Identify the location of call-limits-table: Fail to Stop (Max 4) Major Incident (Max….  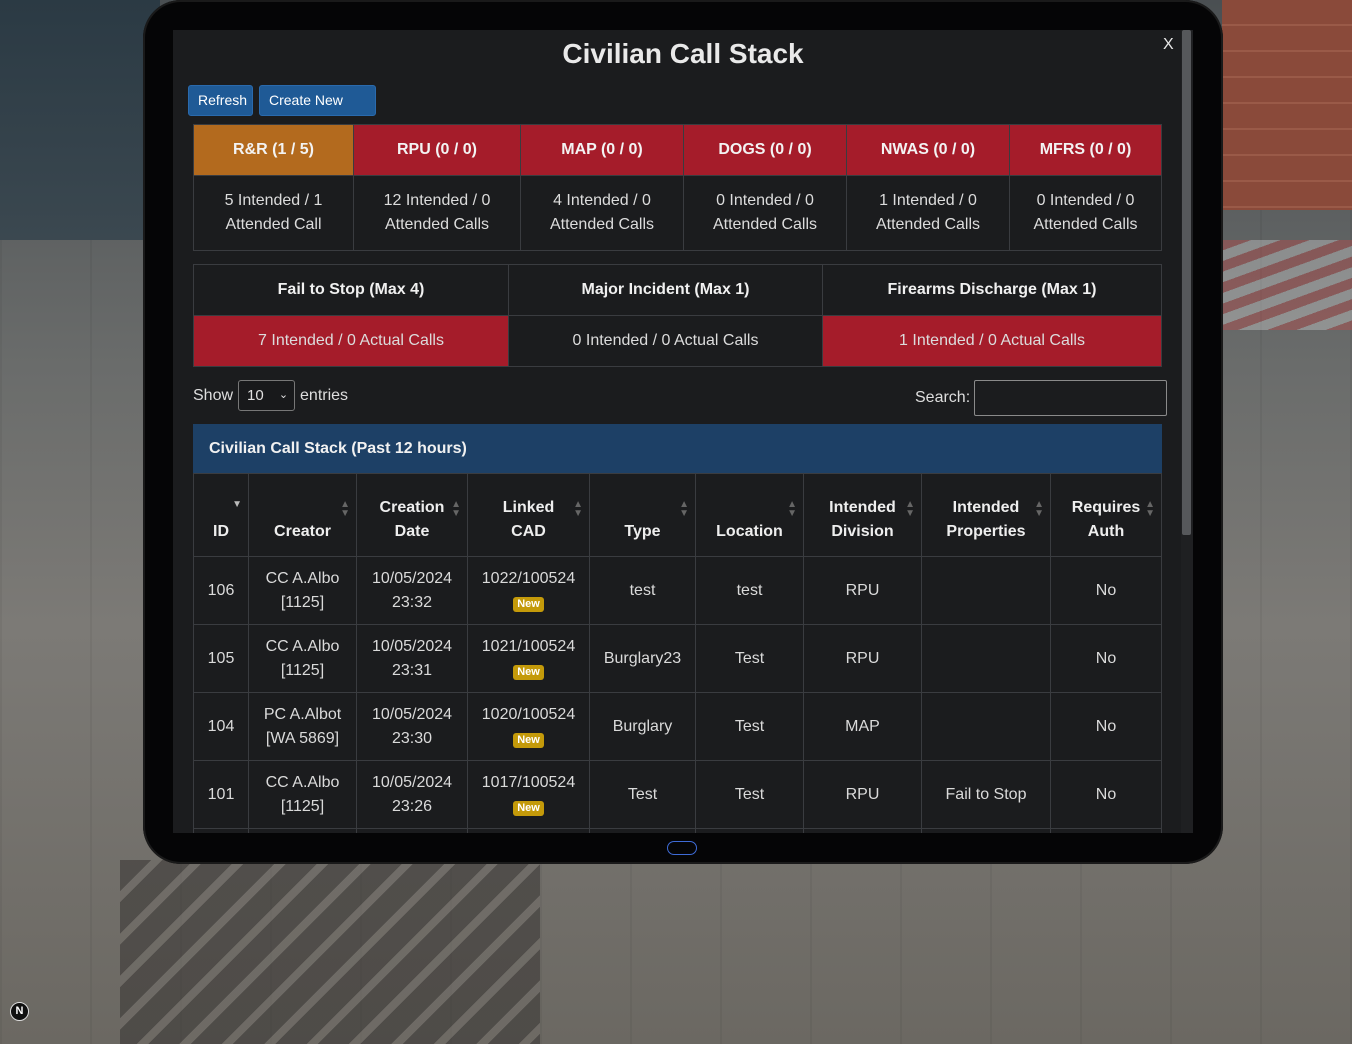
(677, 315).